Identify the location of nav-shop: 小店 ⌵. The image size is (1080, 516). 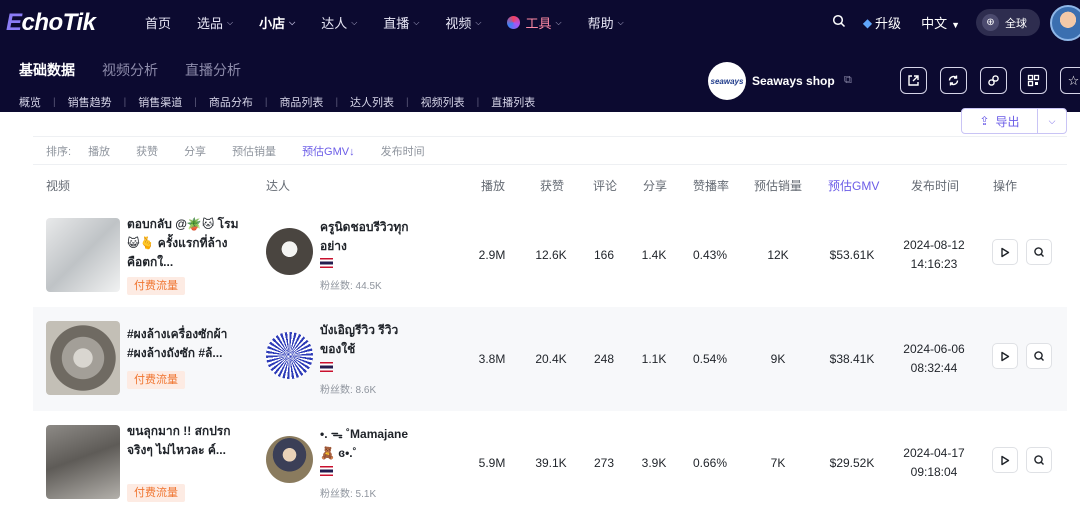
(277, 24).